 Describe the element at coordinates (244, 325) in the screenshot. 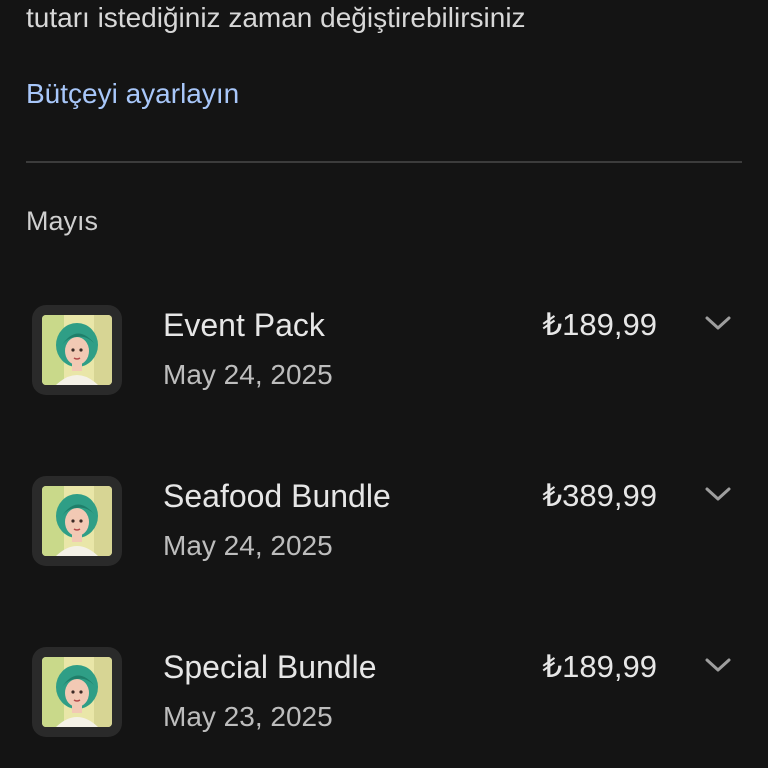

I see `purchase-title: Event Pack` at that location.